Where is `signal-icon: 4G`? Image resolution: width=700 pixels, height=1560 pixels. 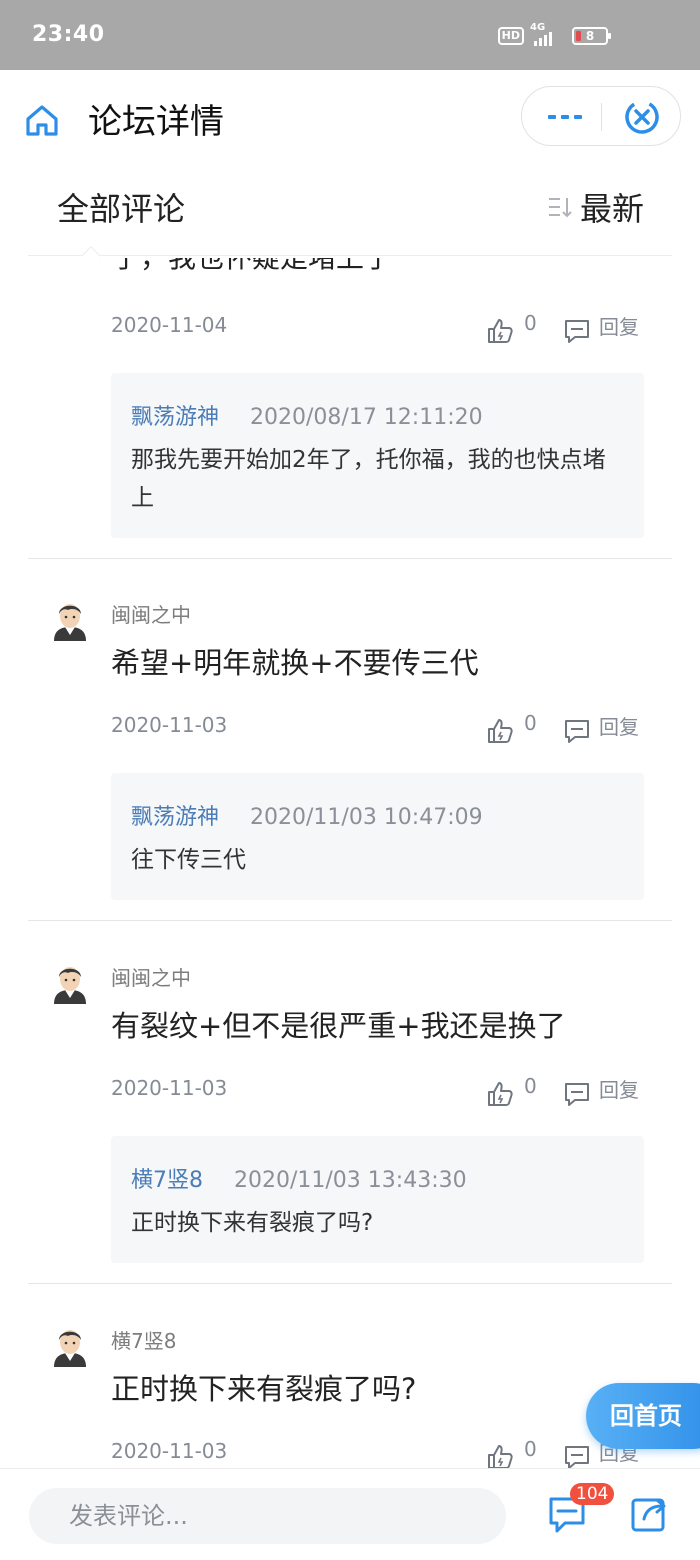
signal-icon: 4G is located at coordinates (545, 34).